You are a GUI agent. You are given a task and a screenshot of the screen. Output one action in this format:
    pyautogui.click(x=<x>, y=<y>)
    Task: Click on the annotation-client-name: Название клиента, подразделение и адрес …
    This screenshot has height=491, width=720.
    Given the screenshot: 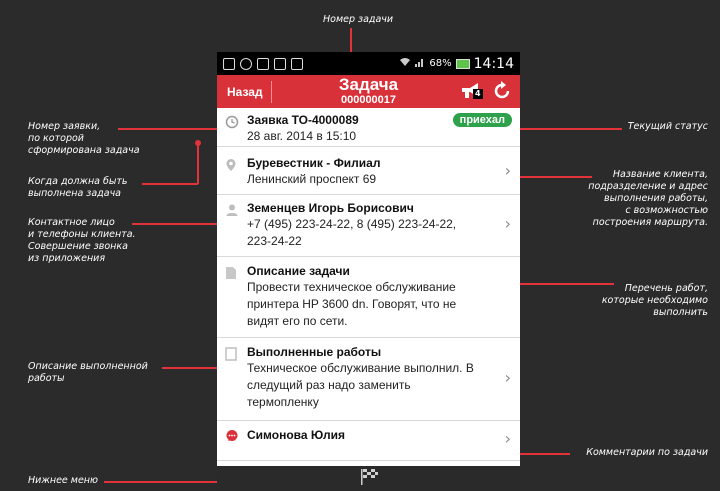 What is the action you would take?
    pyautogui.click(x=648, y=198)
    